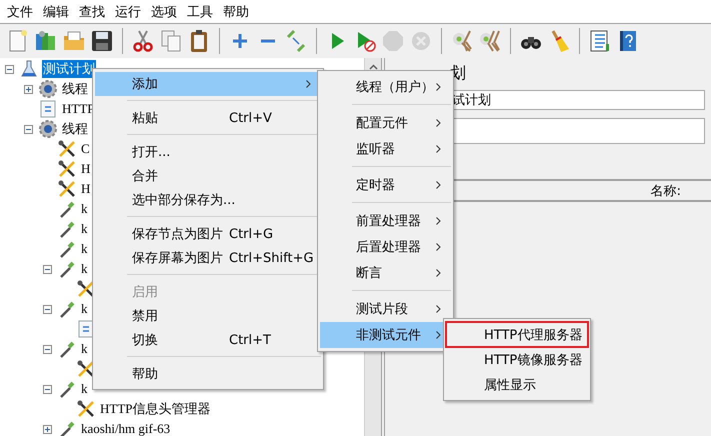 The image size is (711, 436). I want to click on menu-item: 测试片段, so click(385, 309).